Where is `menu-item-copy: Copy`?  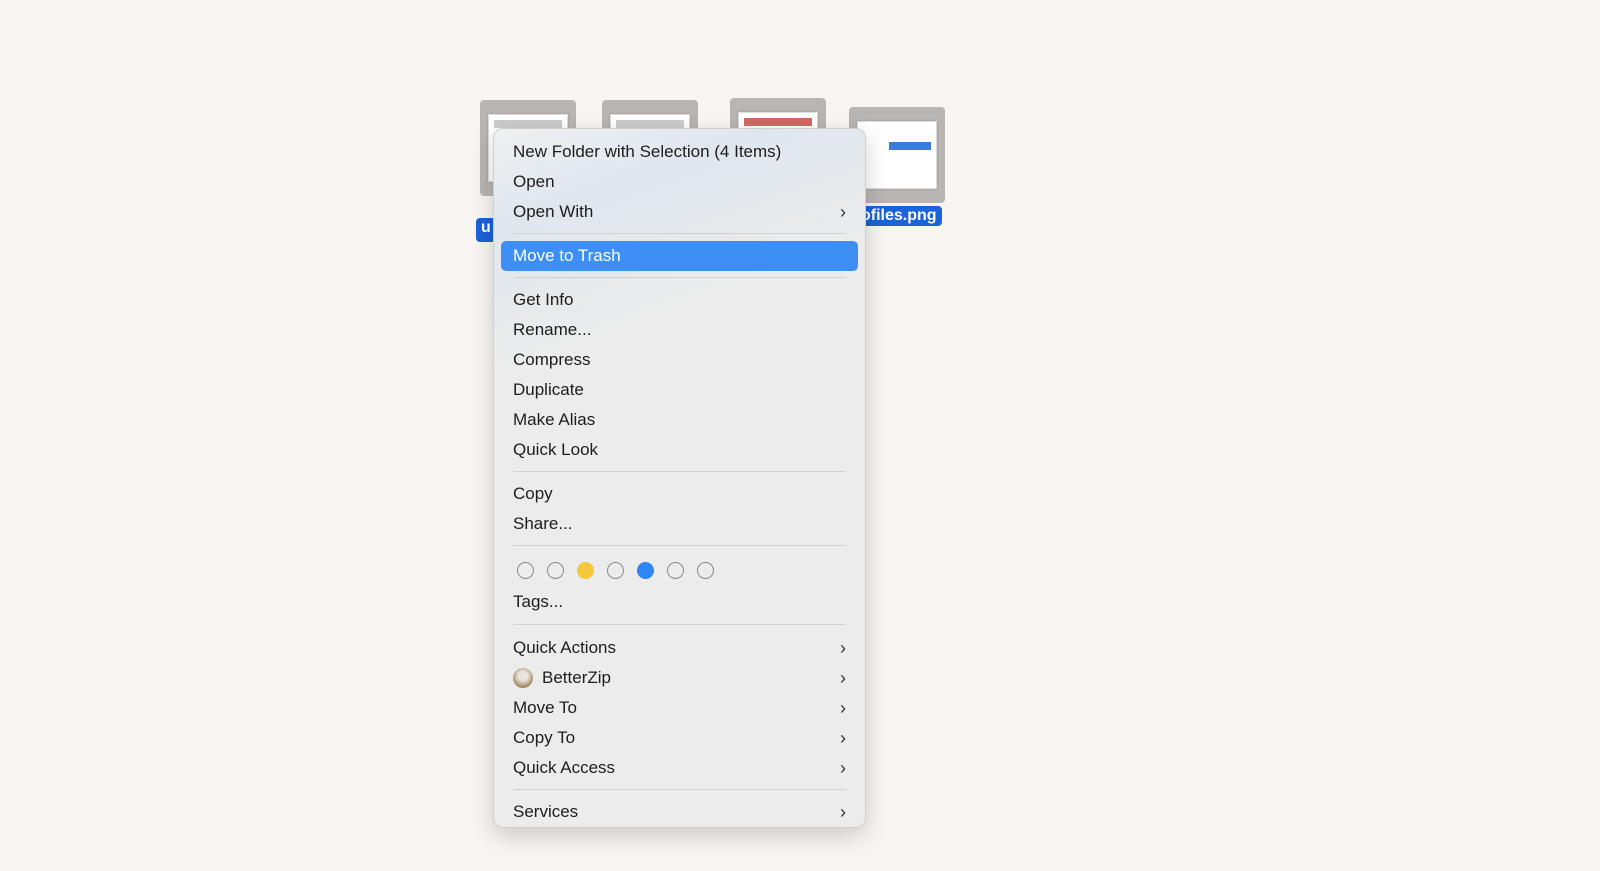 menu-item-copy: Copy is located at coordinates (679, 494).